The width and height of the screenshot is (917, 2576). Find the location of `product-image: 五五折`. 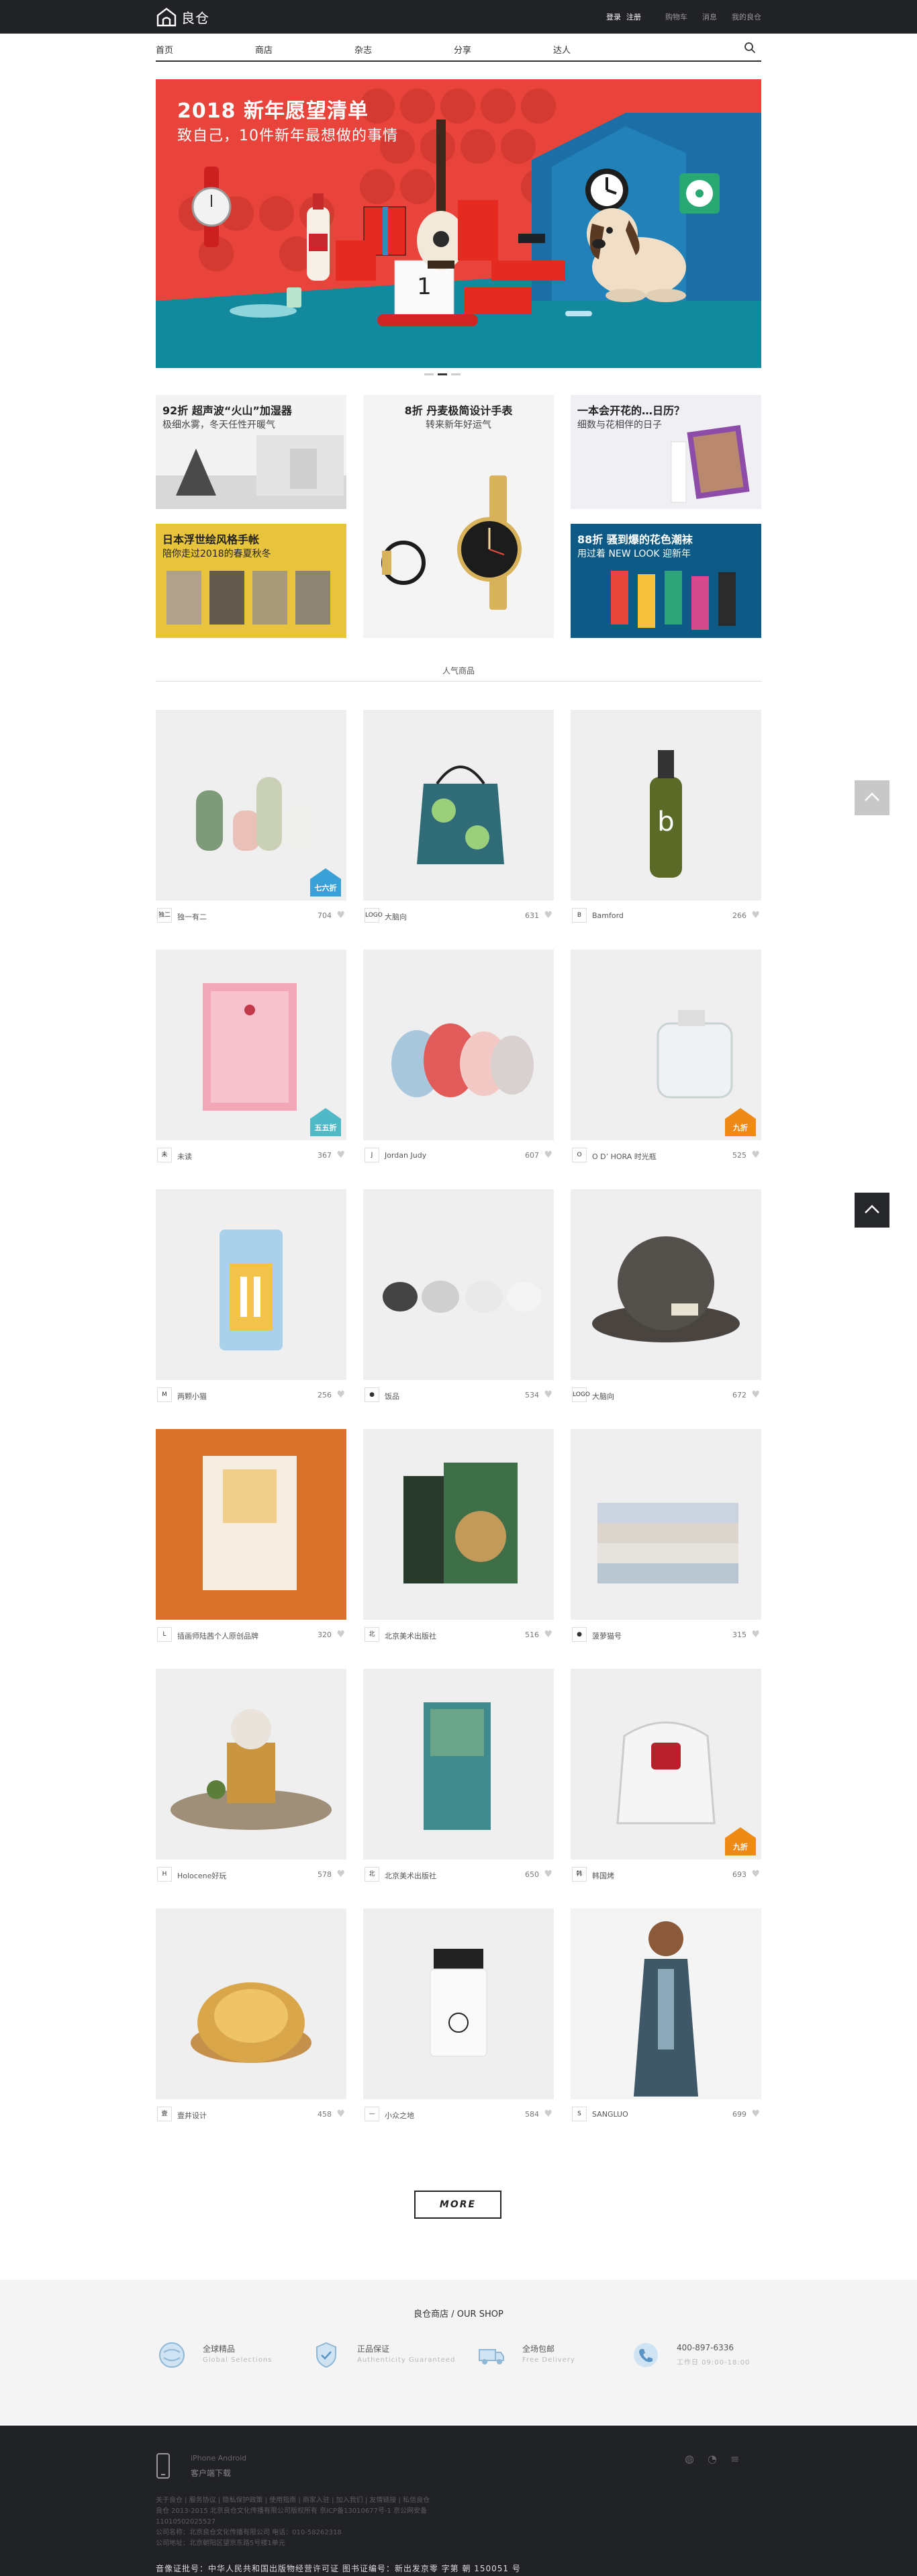

product-image: 五五折 is located at coordinates (251, 1045).